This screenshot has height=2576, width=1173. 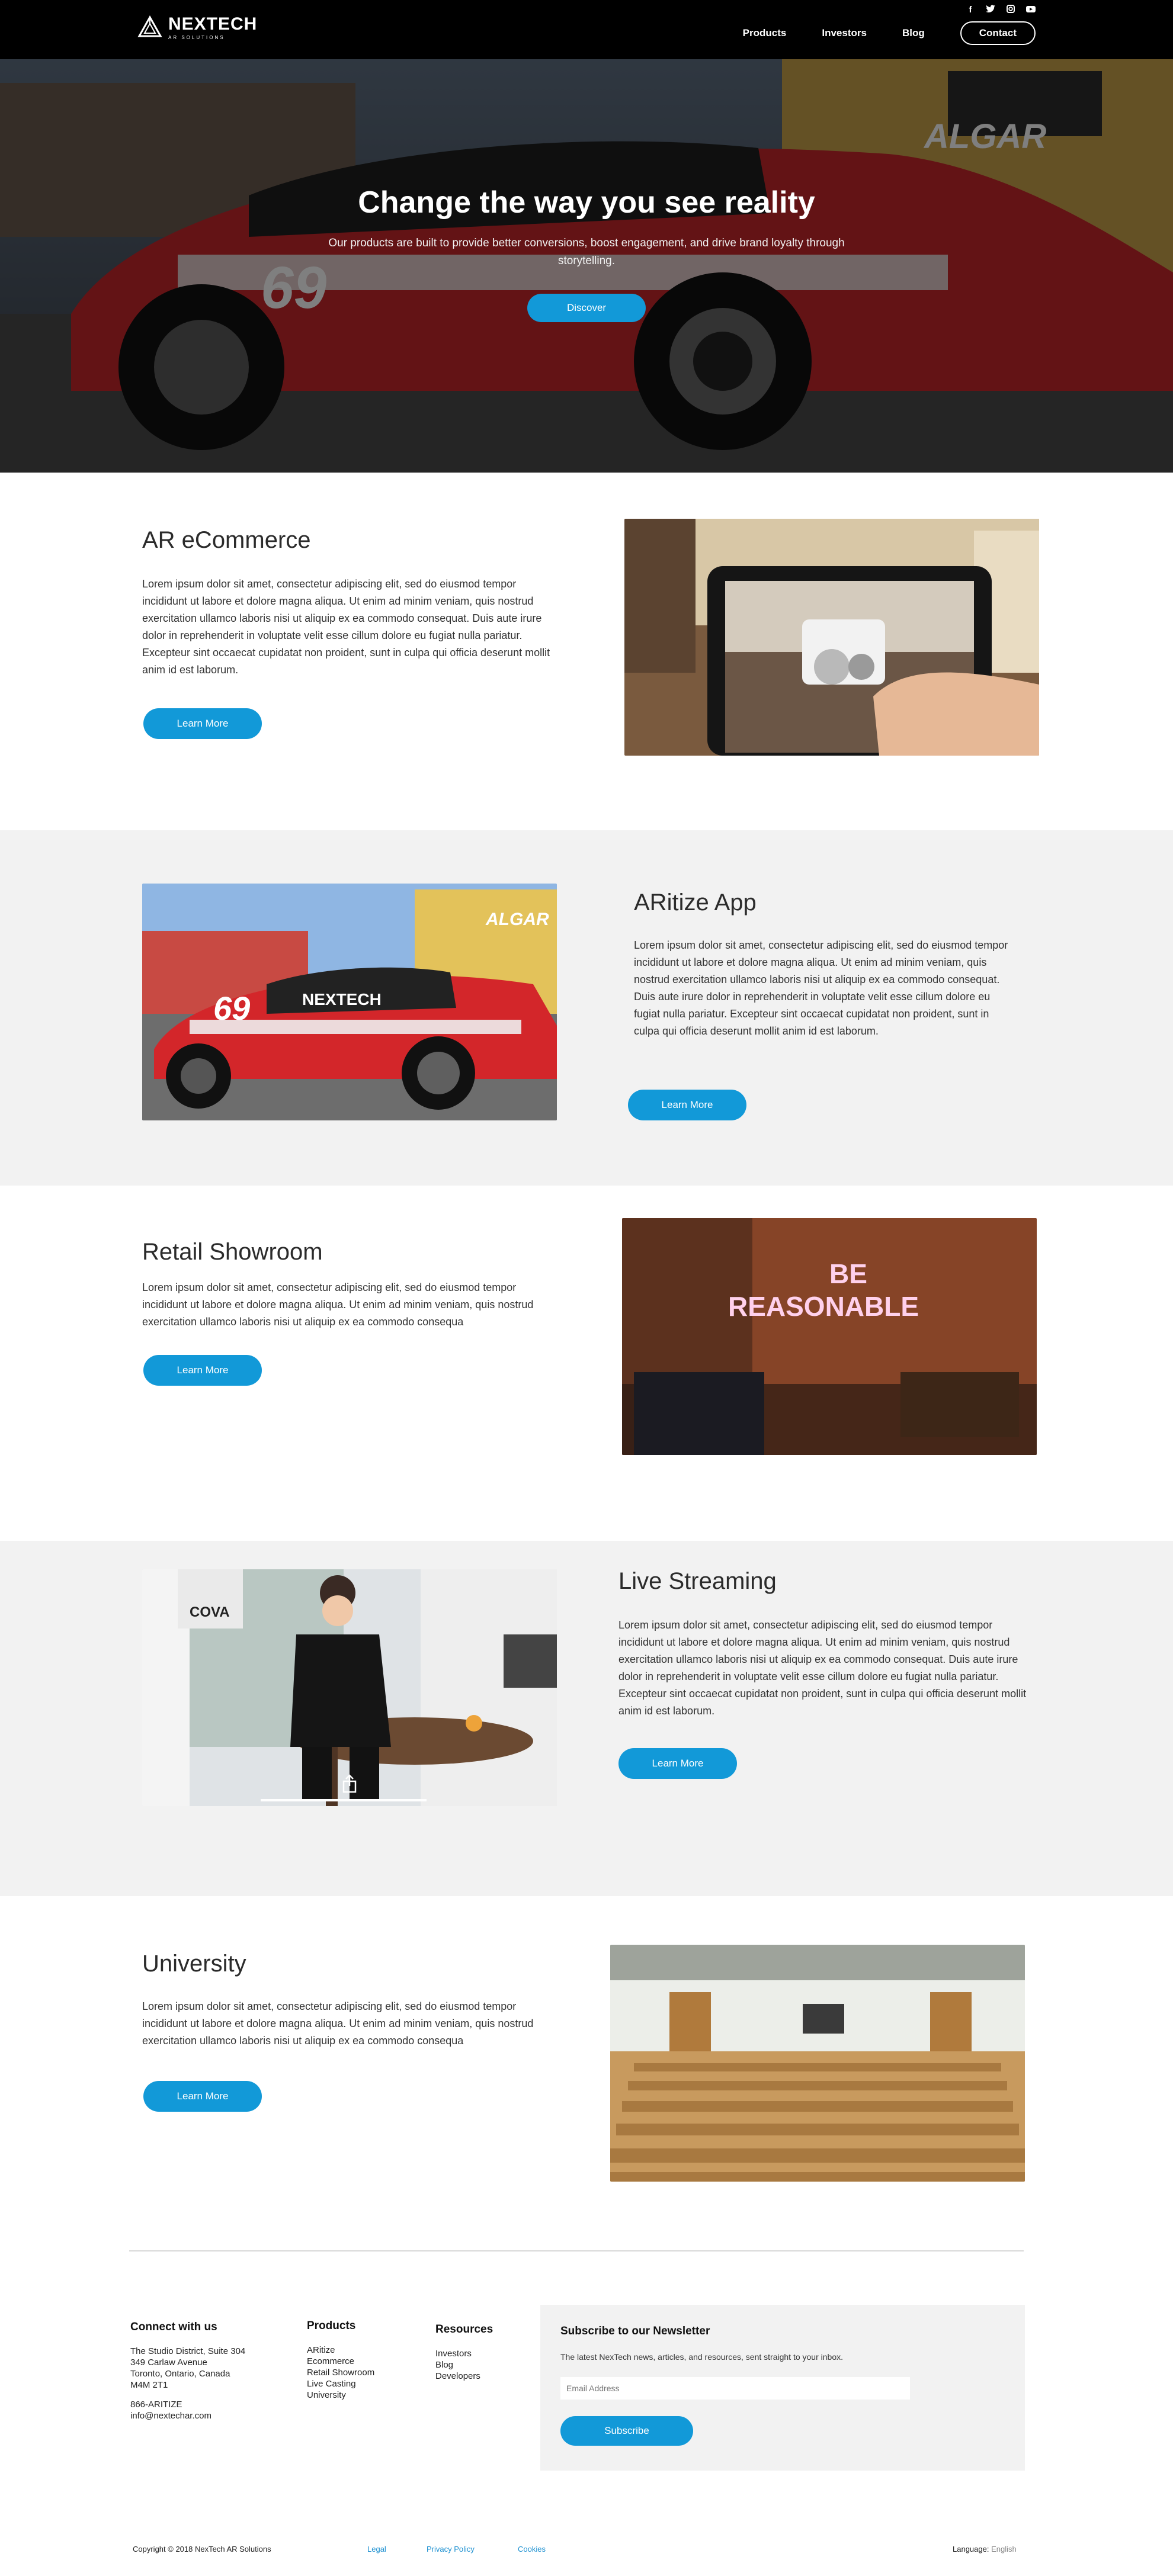 What do you see at coordinates (1010, 10) in the screenshot?
I see `instagram-icon` at bounding box center [1010, 10].